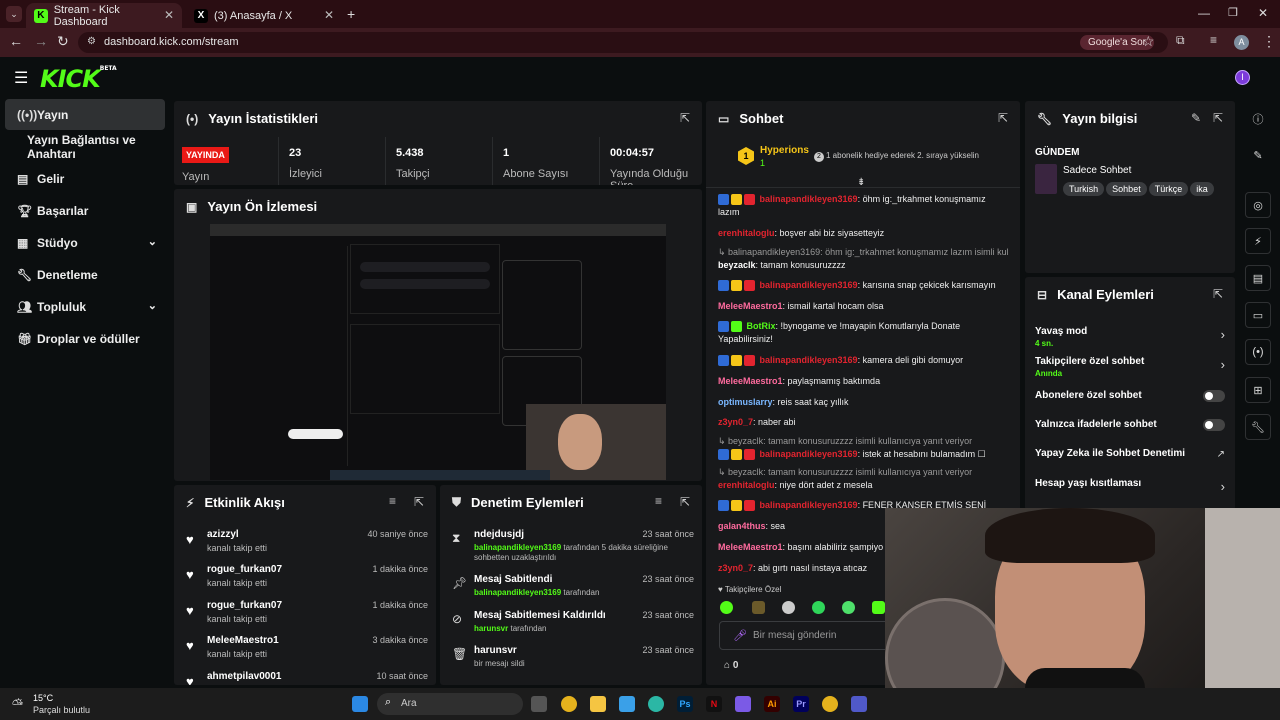 The height and width of the screenshot is (720, 1280). What do you see at coordinates (21, 78) in the screenshot?
I see `hamburger-menu-icon: ☰` at bounding box center [21, 78].